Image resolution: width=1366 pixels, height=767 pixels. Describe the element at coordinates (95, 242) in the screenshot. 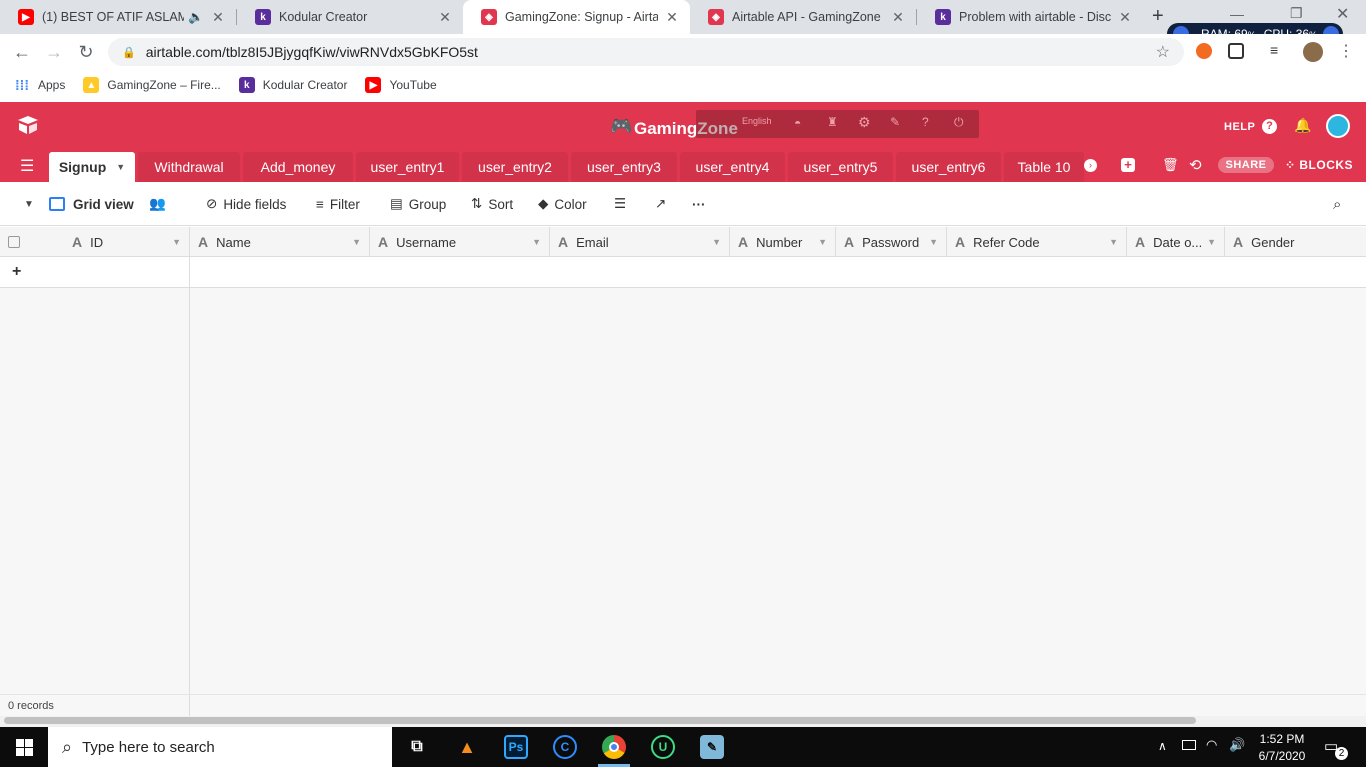

I see `column-primary: A ID ▼` at that location.